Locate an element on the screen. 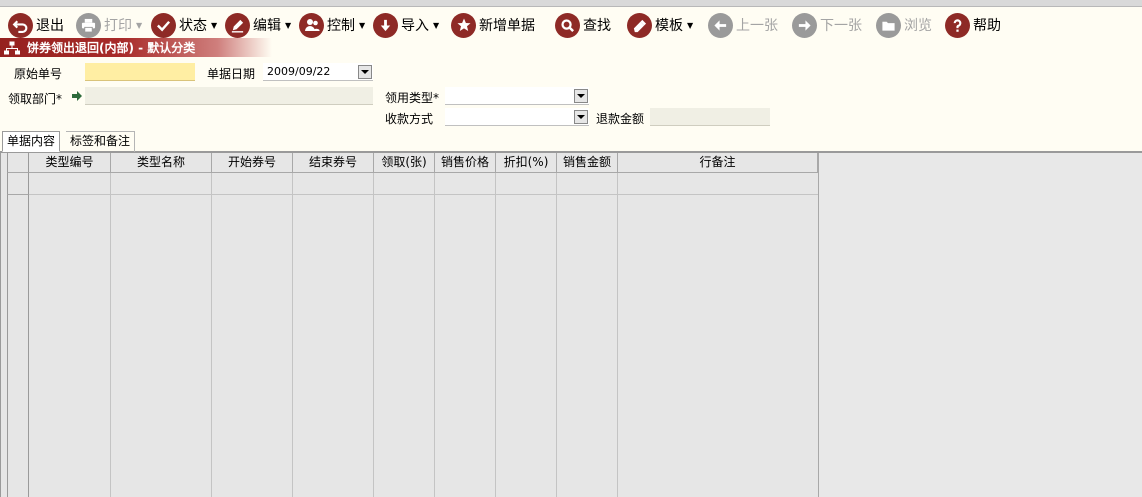 This screenshot has width=1142, height=497. column-header-sale-amount: 销售金额 is located at coordinates (587, 163).